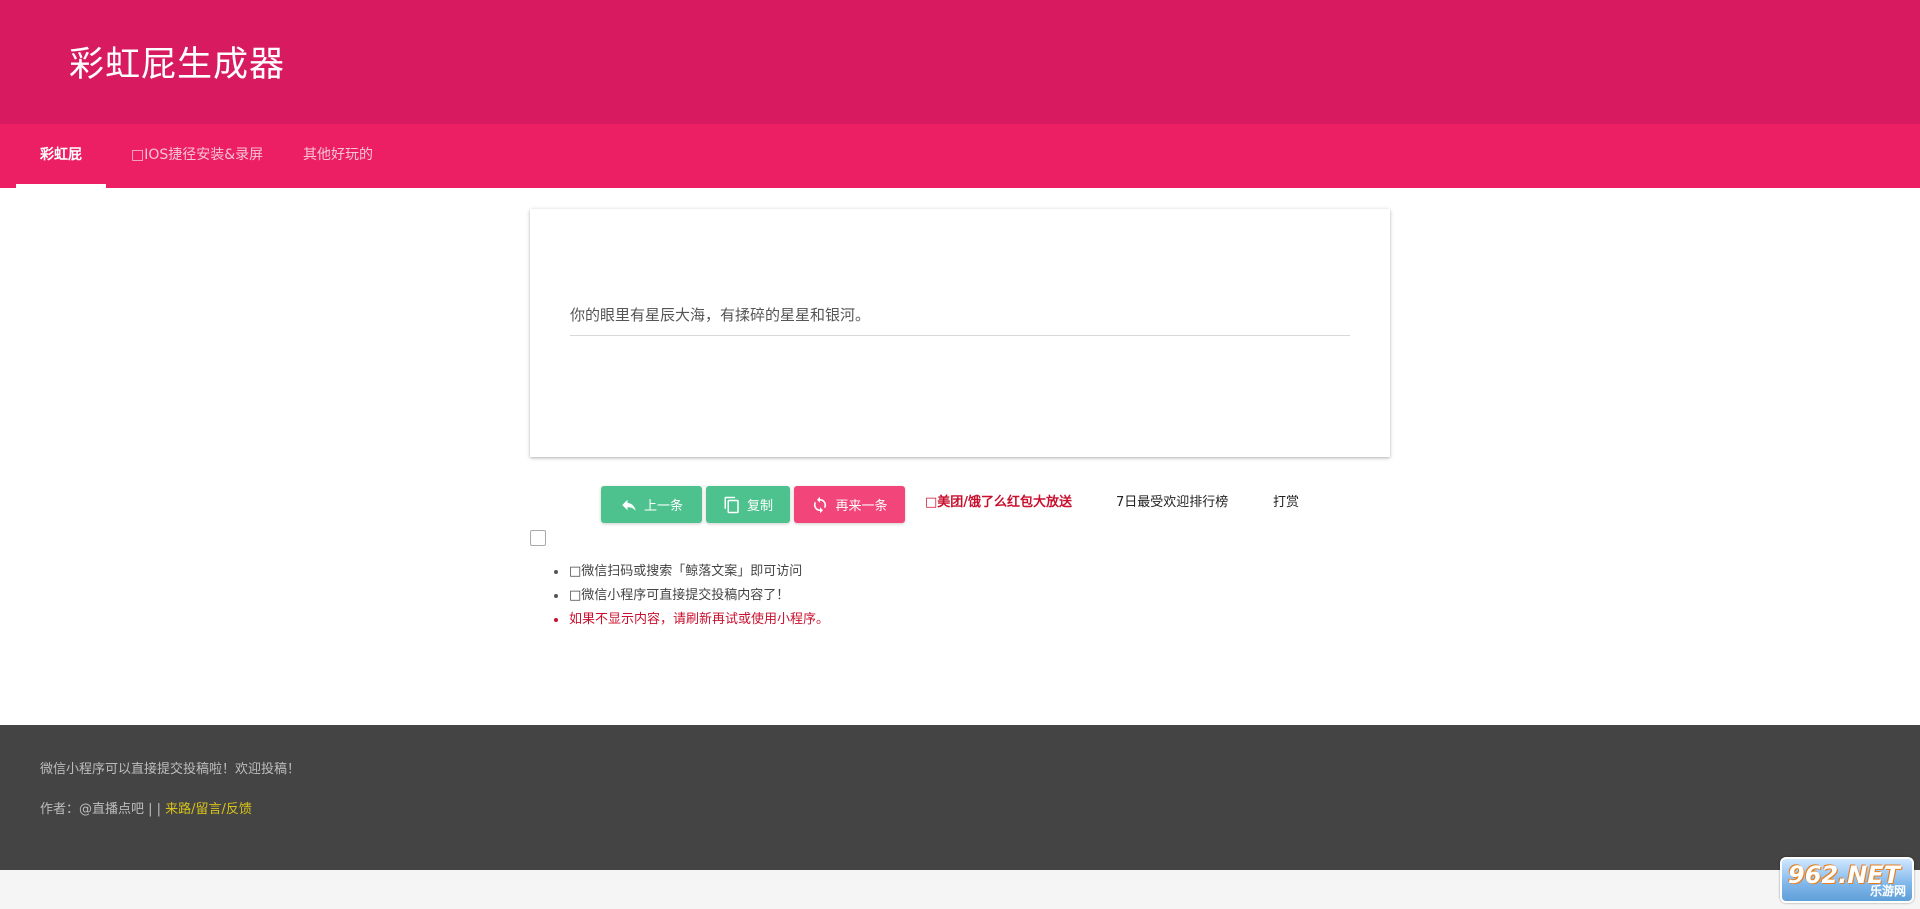 This screenshot has height=909, width=1920. What do you see at coordinates (820, 504) in the screenshot?
I see `refresh-icon` at bounding box center [820, 504].